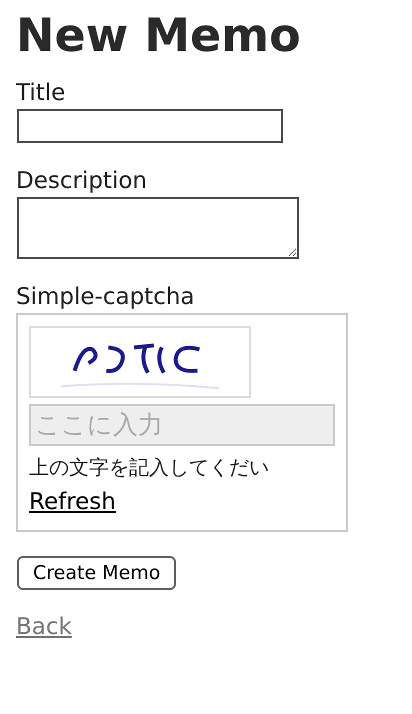  What do you see at coordinates (182, 425) in the screenshot?
I see `captcha-field: ここに入力` at bounding box center [182, 425].